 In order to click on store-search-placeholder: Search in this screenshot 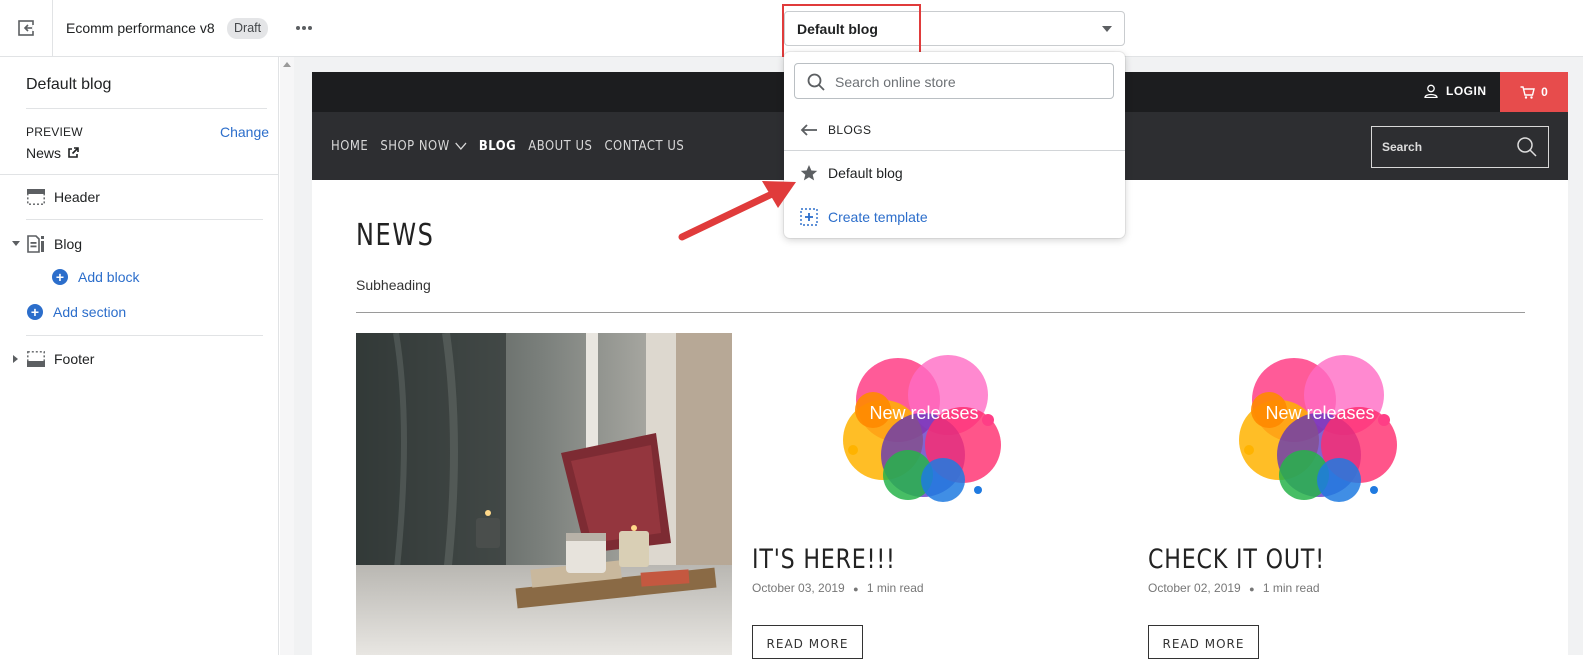, I will do `click(1402, 147)`.